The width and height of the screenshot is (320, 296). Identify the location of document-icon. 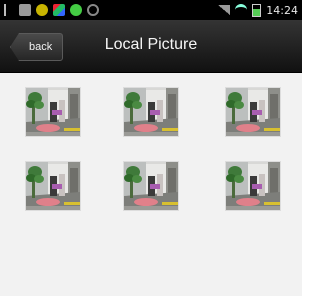
(25, 10).